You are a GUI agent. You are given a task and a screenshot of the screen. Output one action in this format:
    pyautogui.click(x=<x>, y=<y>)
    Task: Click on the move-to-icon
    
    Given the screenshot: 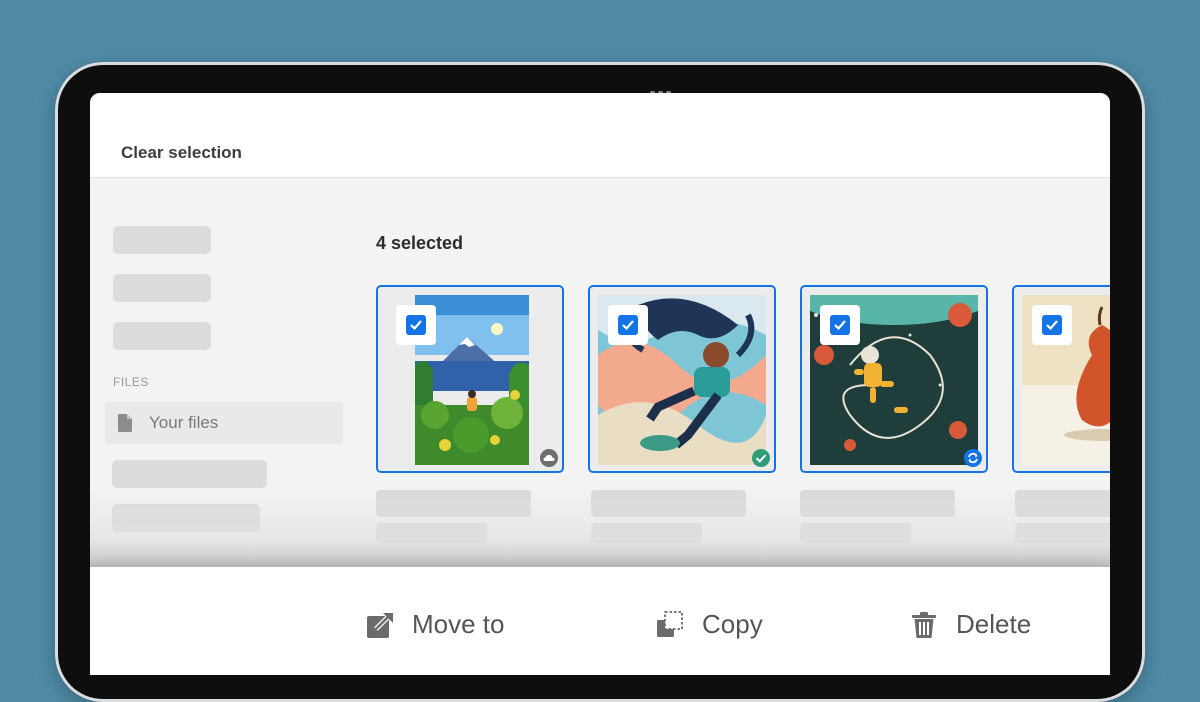 What is the action you would take?
    pyautogui.click(x=380, y=624)
    